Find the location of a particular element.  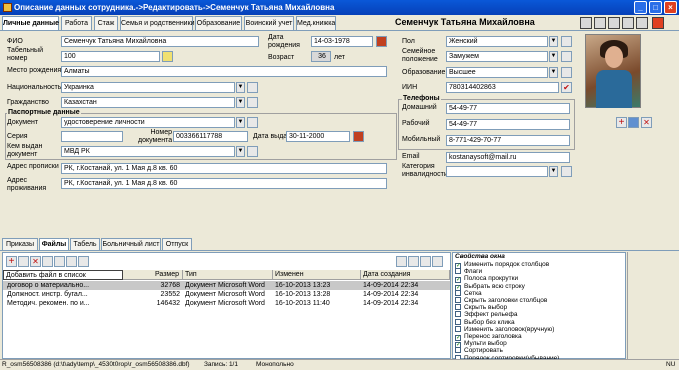

tab-experience: Стаж is located at coordinates (106, 23).